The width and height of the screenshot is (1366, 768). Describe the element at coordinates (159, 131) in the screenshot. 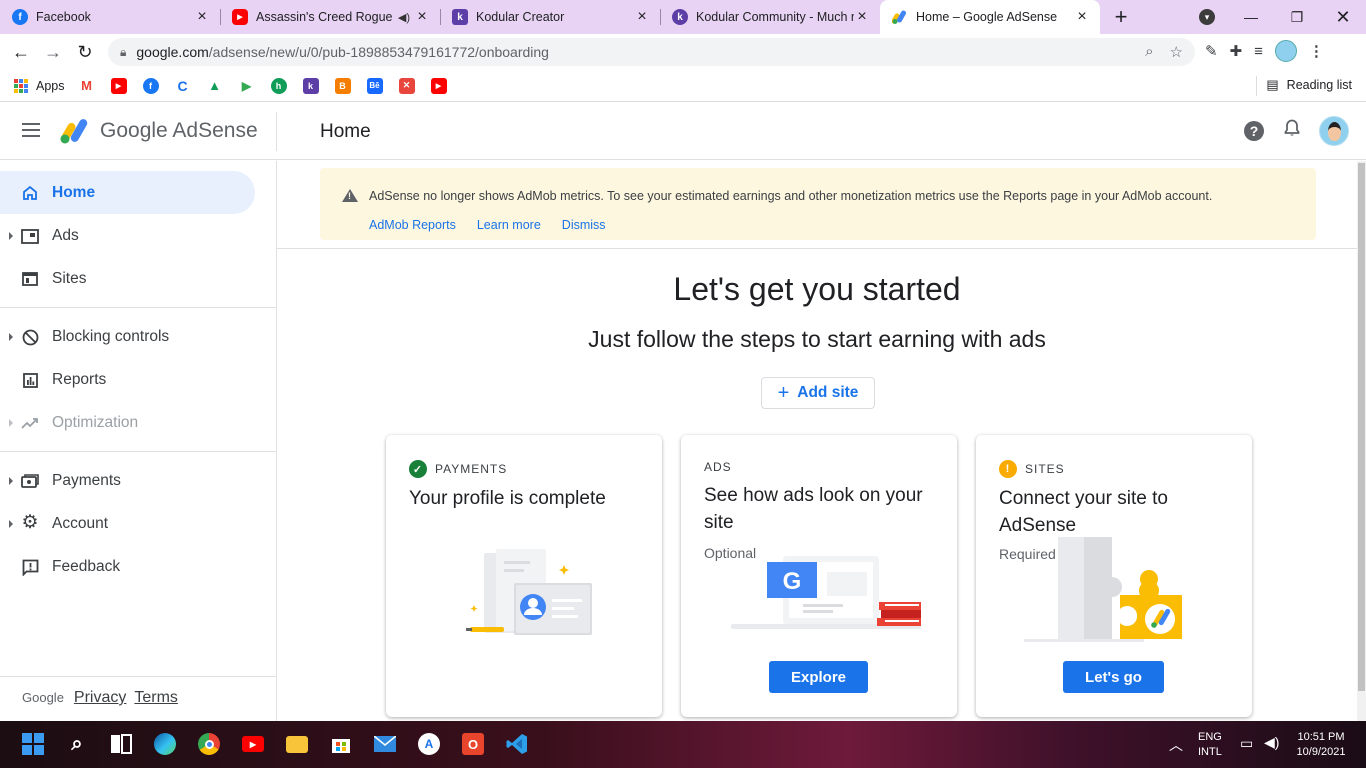

I see `adsense-logo: Google AdSense` at that location.